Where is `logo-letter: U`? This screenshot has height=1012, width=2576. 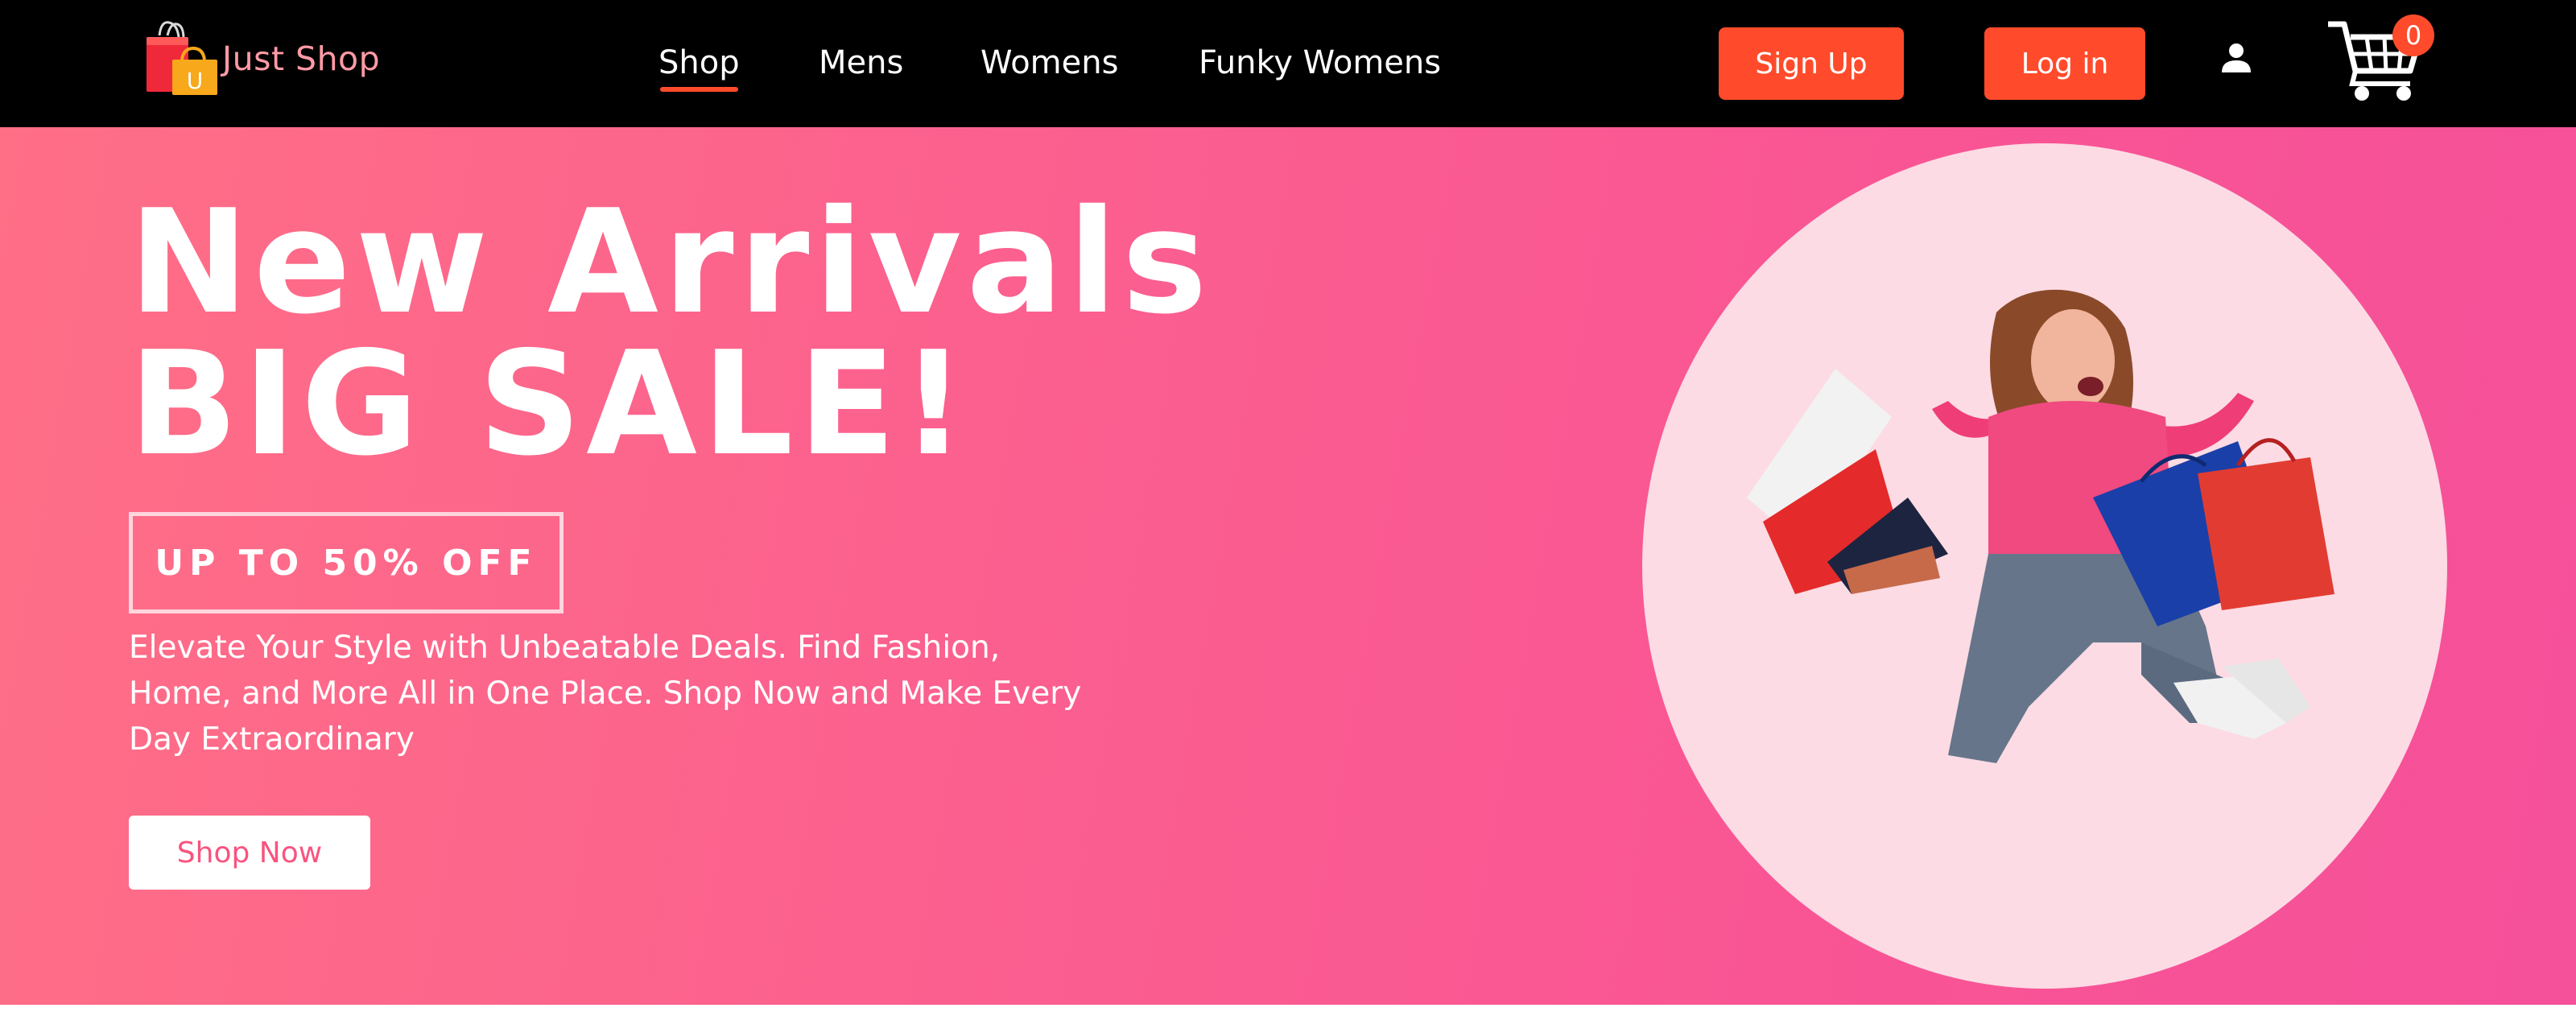 logo-letter: U is located at coordinates (195, 81).